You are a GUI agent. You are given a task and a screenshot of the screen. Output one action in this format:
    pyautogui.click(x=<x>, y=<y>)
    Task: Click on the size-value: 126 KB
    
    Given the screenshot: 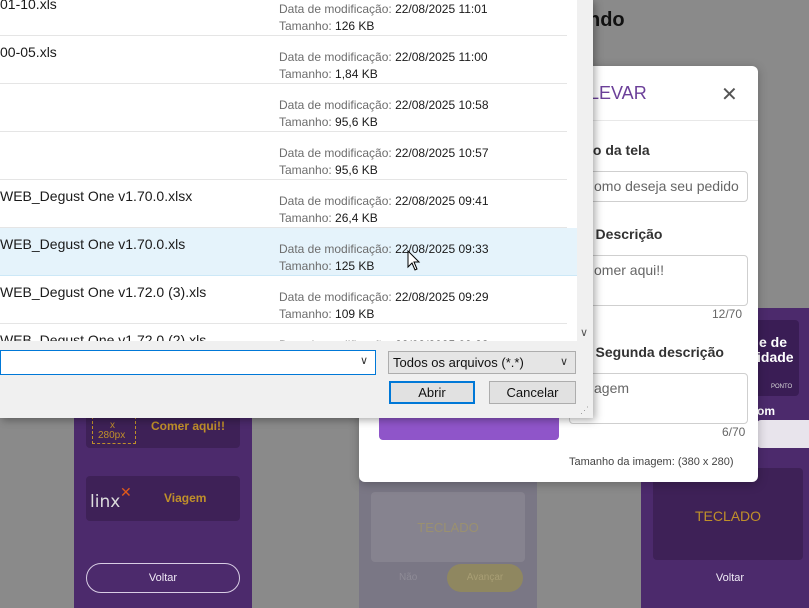 What is the action you would take?
    pyautogui.click(x=355, y=26)
    